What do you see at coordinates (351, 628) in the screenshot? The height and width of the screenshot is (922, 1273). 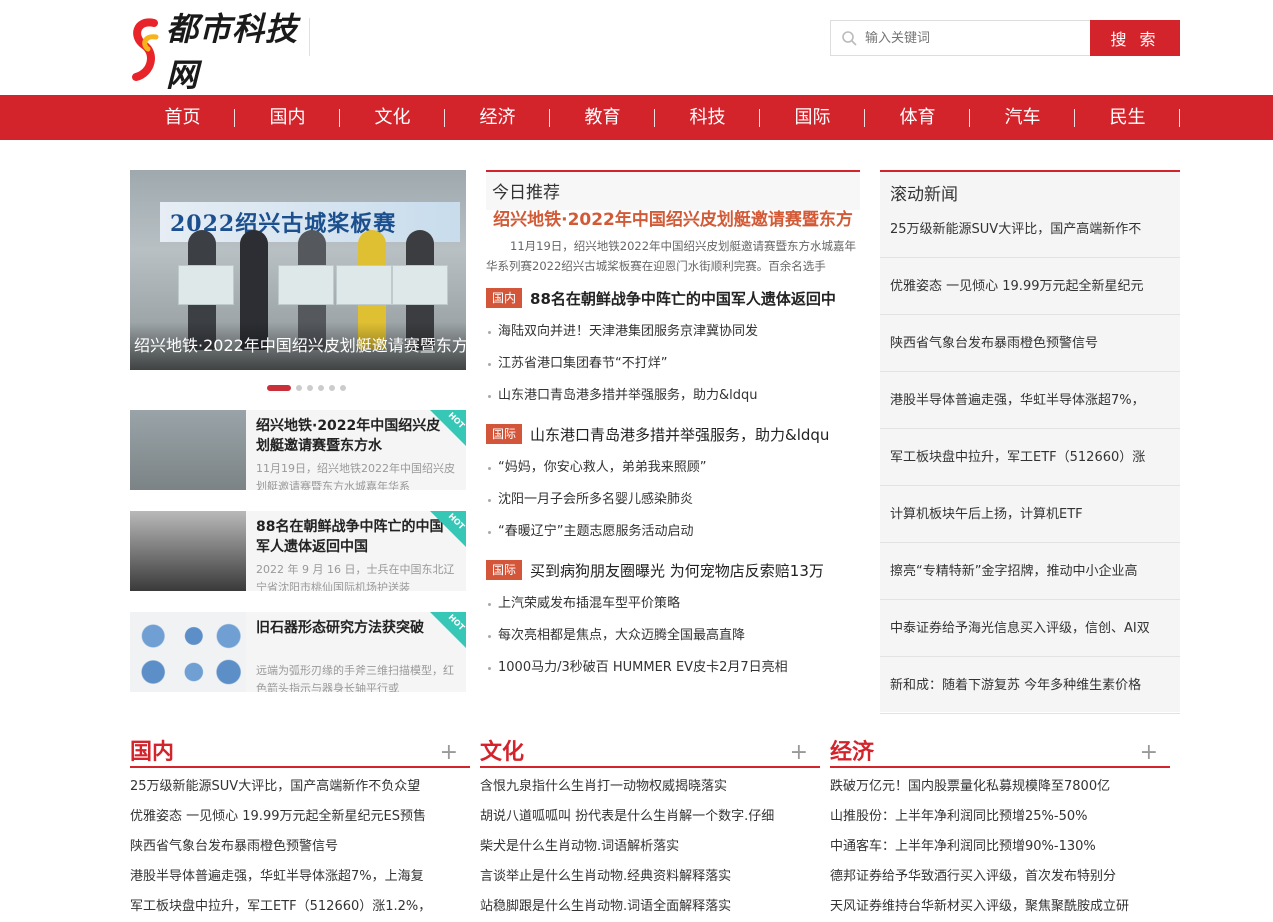 I see `feature-title: 旧石器形态研究方法获突破` at bounding box center [351, 628].